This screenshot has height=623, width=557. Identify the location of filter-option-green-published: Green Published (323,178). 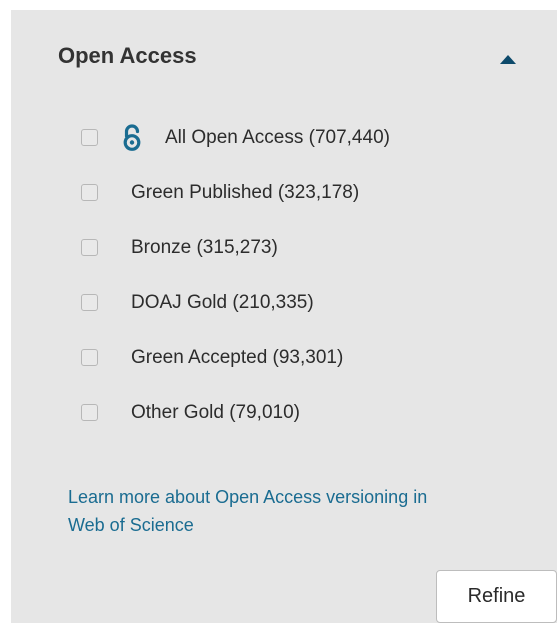
(235, 192).